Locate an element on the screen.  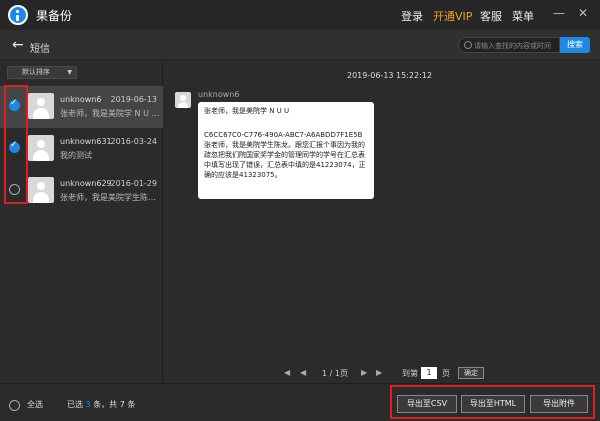
close-icon: ✕ is located at coordinates (583, 13).